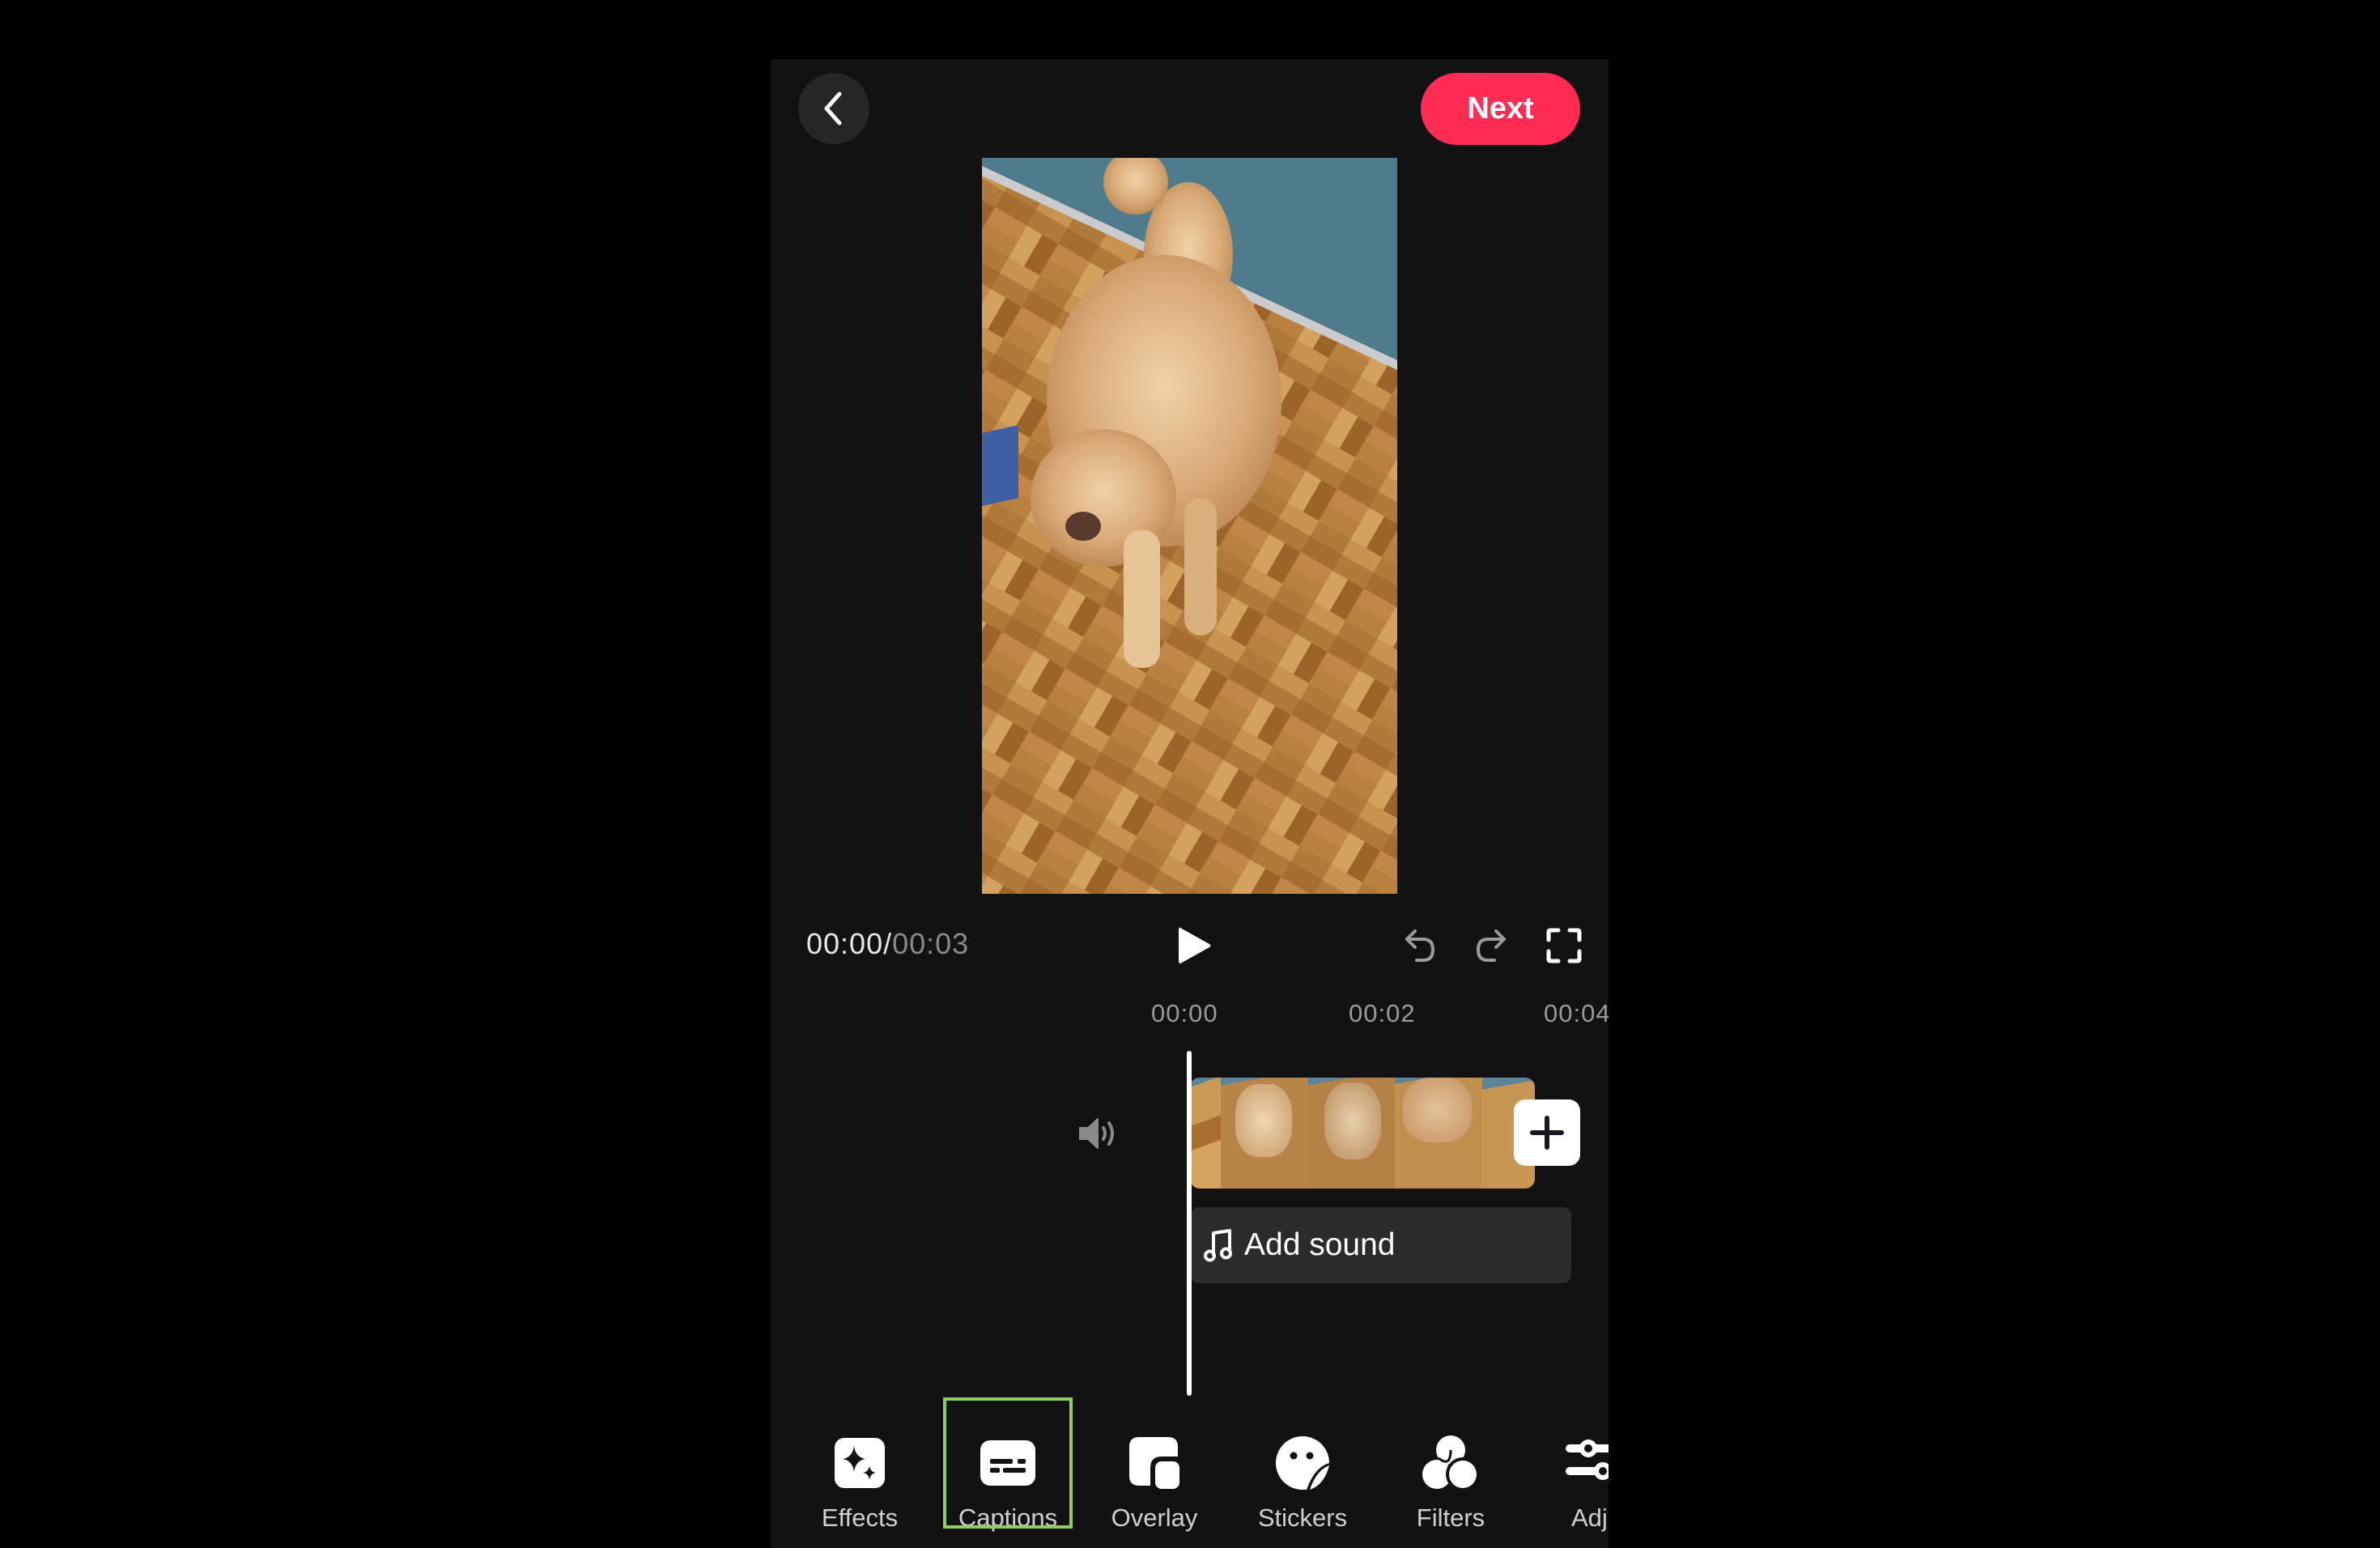  What do you see at coordinates (1302, 1518) in the screenshot?
I see `tool-label: Stickers` at bounding box center [1302, 1518].